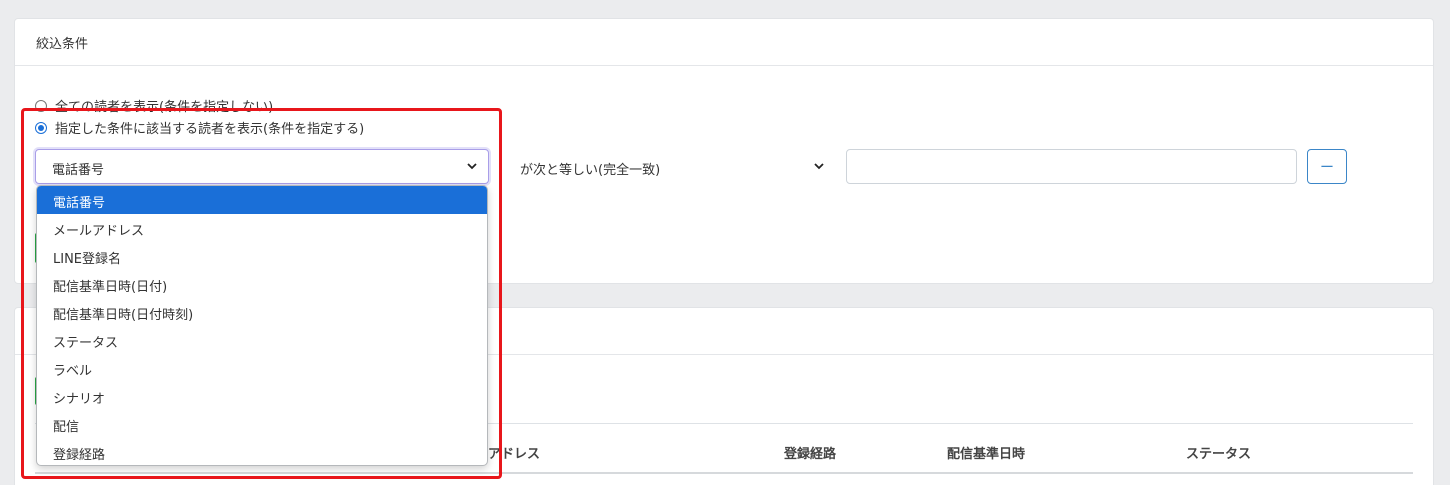  I want to click on column-header-delivery-base-datetime: 配信基準日時, so click(986, 452).